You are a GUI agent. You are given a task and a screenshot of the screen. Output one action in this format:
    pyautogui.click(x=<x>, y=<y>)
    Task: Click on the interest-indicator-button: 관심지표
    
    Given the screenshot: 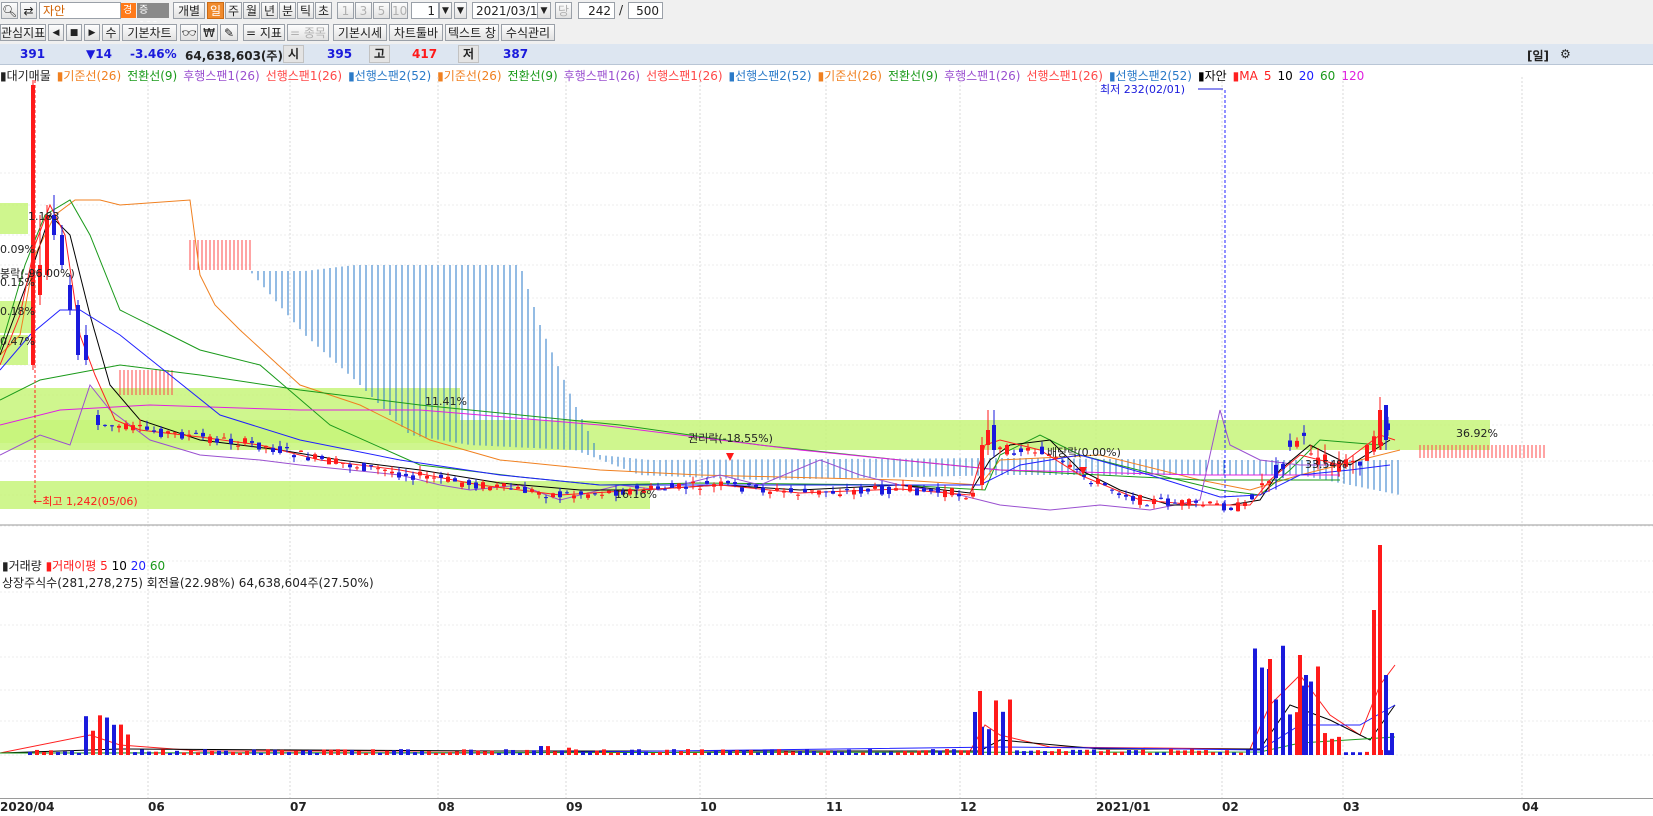 What is the action you would take?
    pyautogui.click(x=23, y=32)
    